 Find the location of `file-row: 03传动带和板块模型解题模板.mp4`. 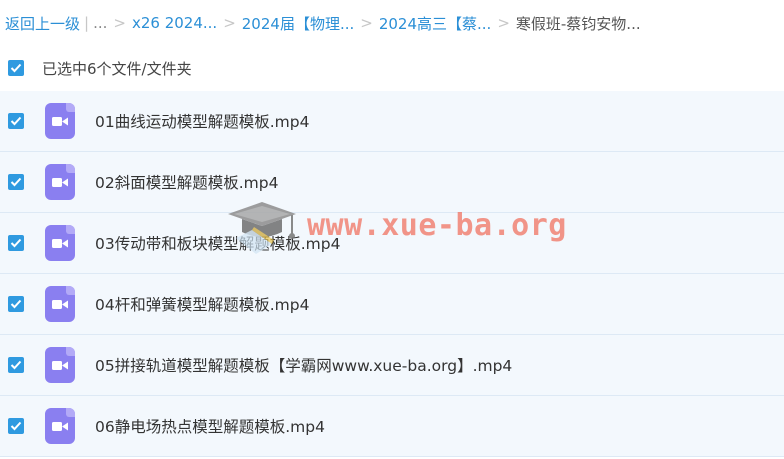

file-row: 03传动带和板块模型解题模板.mp4 is located at coordinates (392, 243).